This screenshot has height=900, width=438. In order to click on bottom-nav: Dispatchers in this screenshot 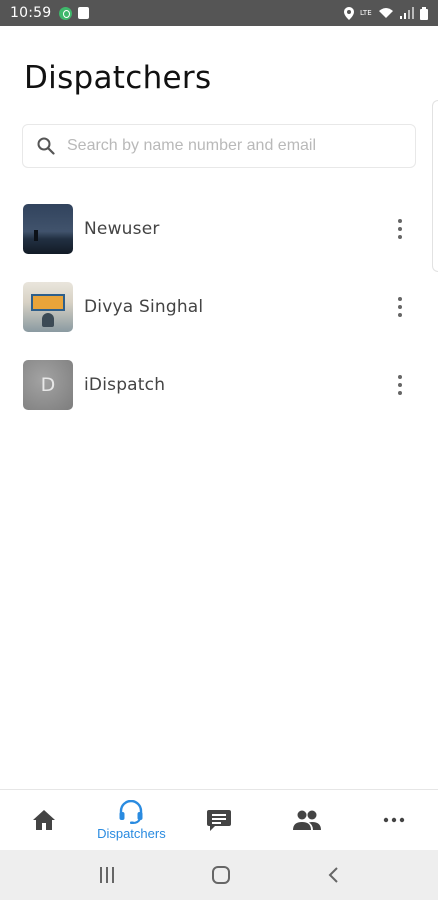, I will do `click(219, 819)`.